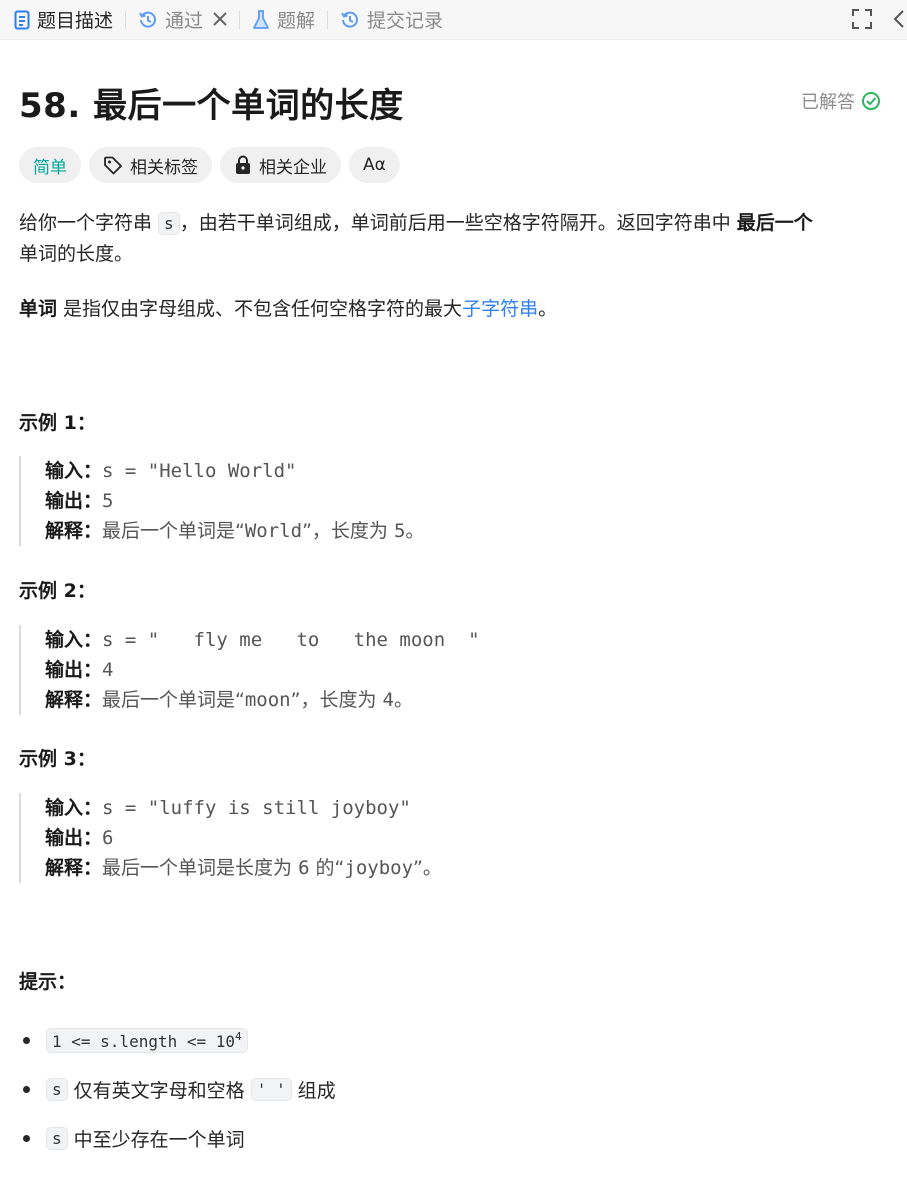 Image resolution: width=907 pixels, height=1180 pixels. I want to click on input-value: s = " fly me to the moon ", so click(291, 640).